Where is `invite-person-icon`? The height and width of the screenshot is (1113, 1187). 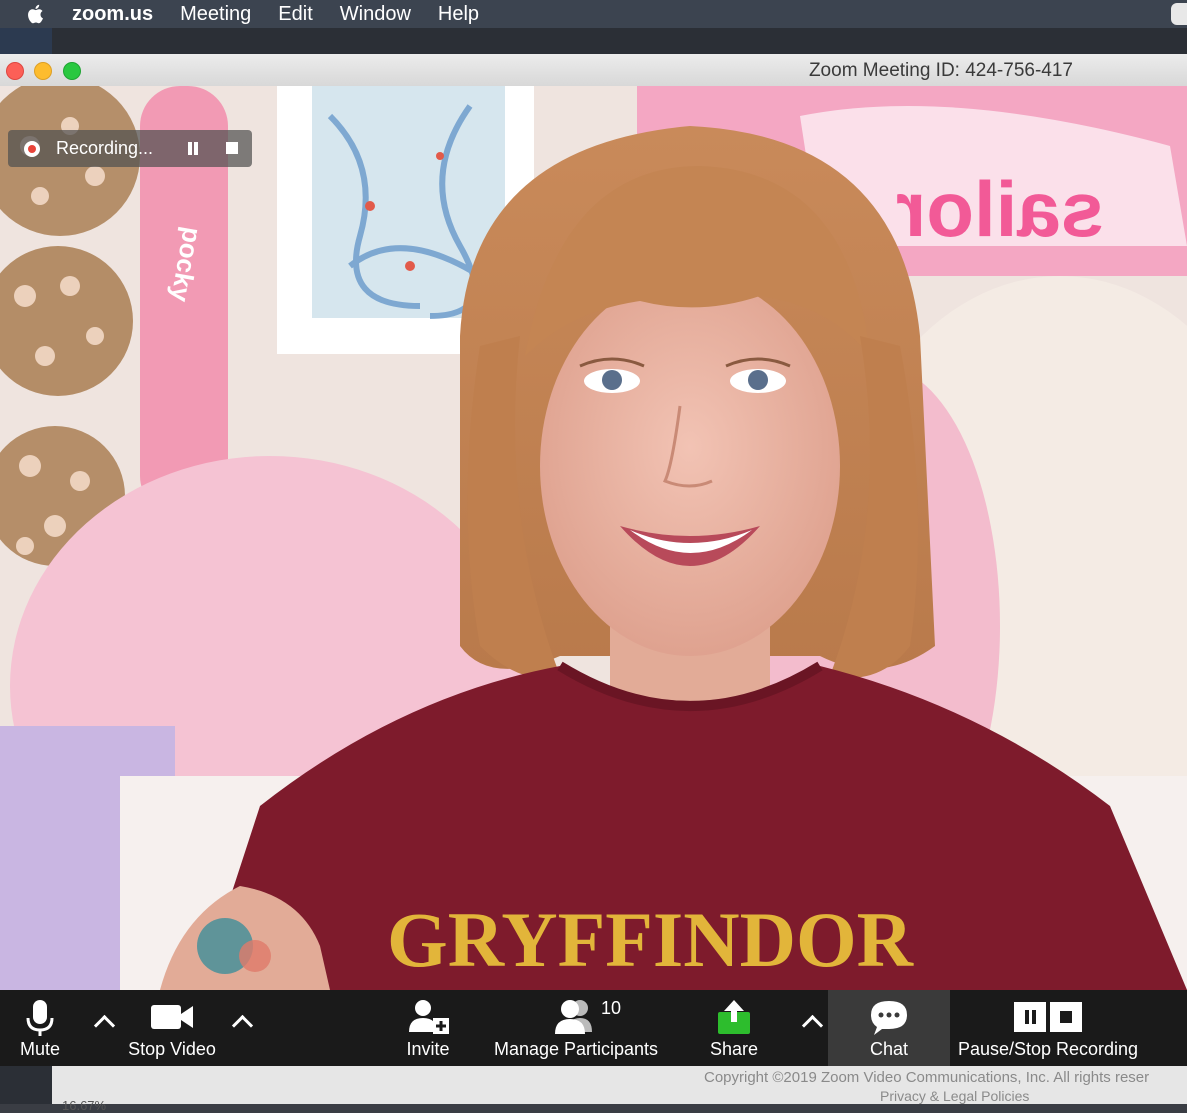 invite-person-icon is located at coordinates (429, 1017).